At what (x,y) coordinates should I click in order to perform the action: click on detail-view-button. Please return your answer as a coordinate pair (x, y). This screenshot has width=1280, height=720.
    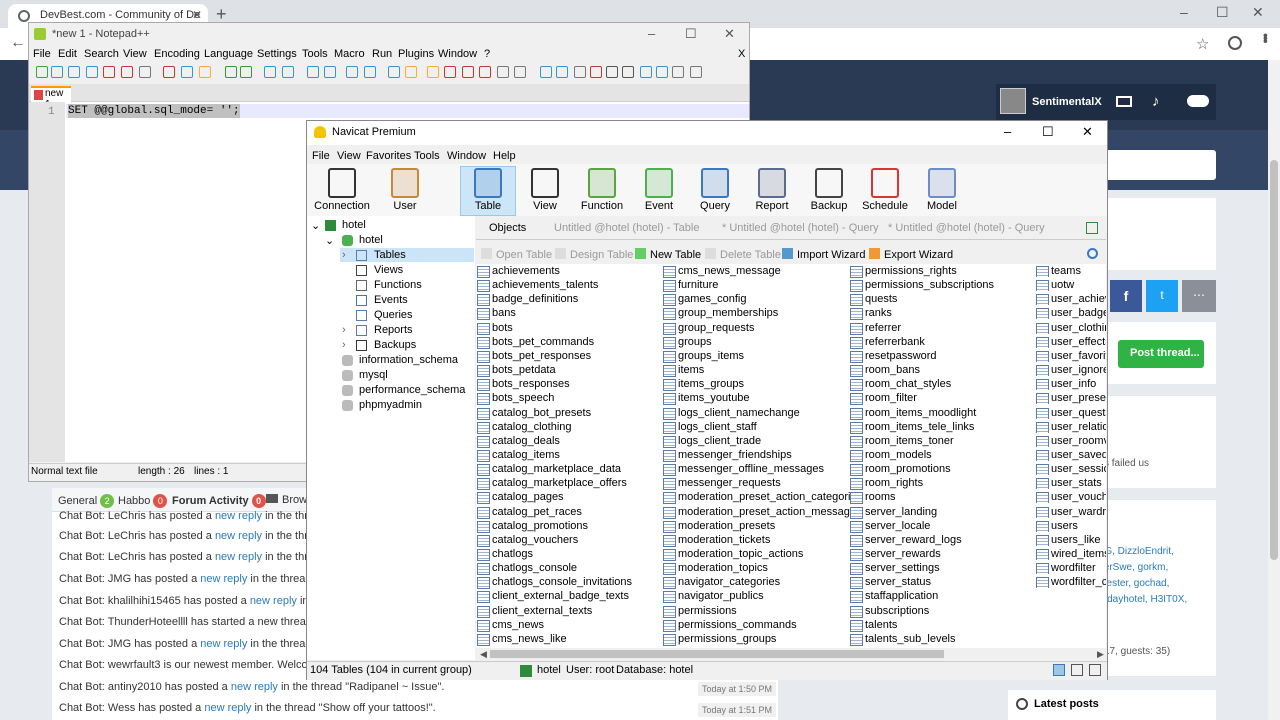
    Looking at the image, I should click on (1095, 670).